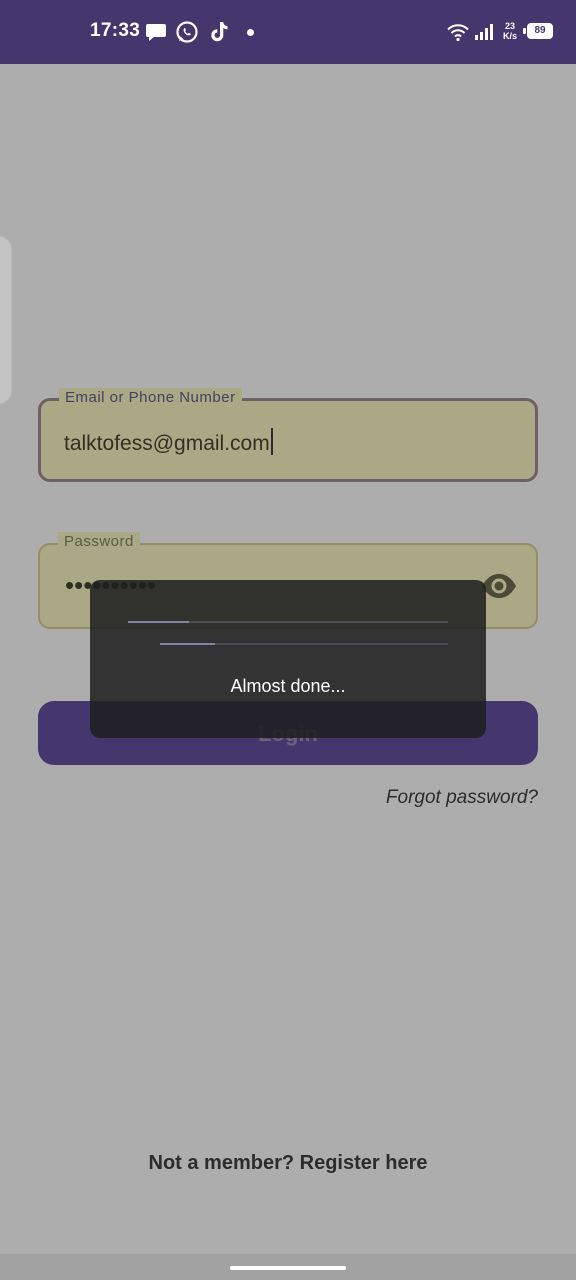 Image resolution: width=576 pixels, height=1280 pixels. Describe the element at coordinates (150, 398) in the screenshot. I see `email-field-label: Email or Phone Number` at that location.